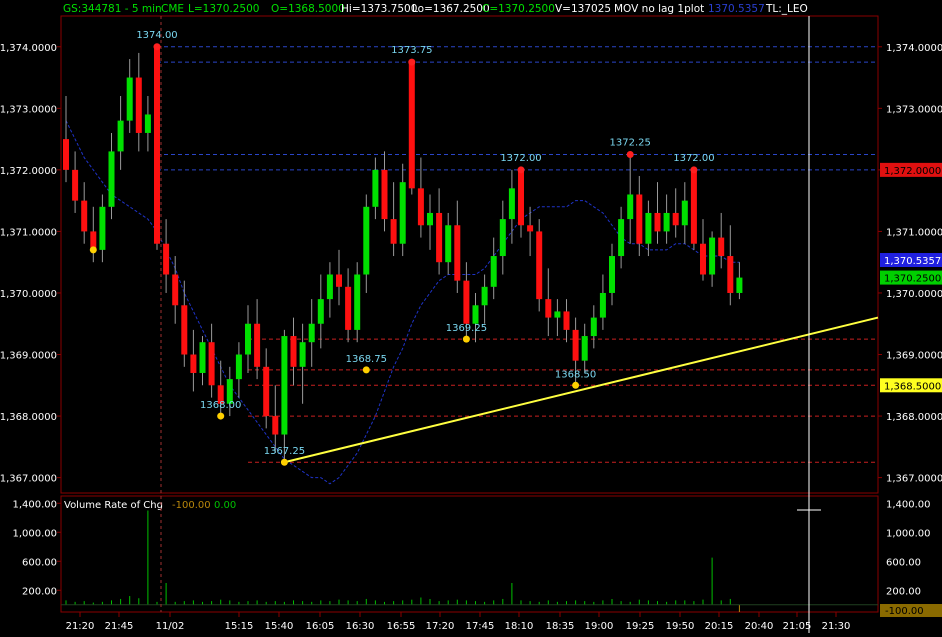 The height and width of the screenshot is (637, 942). Describe the element at coordinates (912, 171) in the screenshot. I see `price-badge-text: 1,372.0000` at that location.